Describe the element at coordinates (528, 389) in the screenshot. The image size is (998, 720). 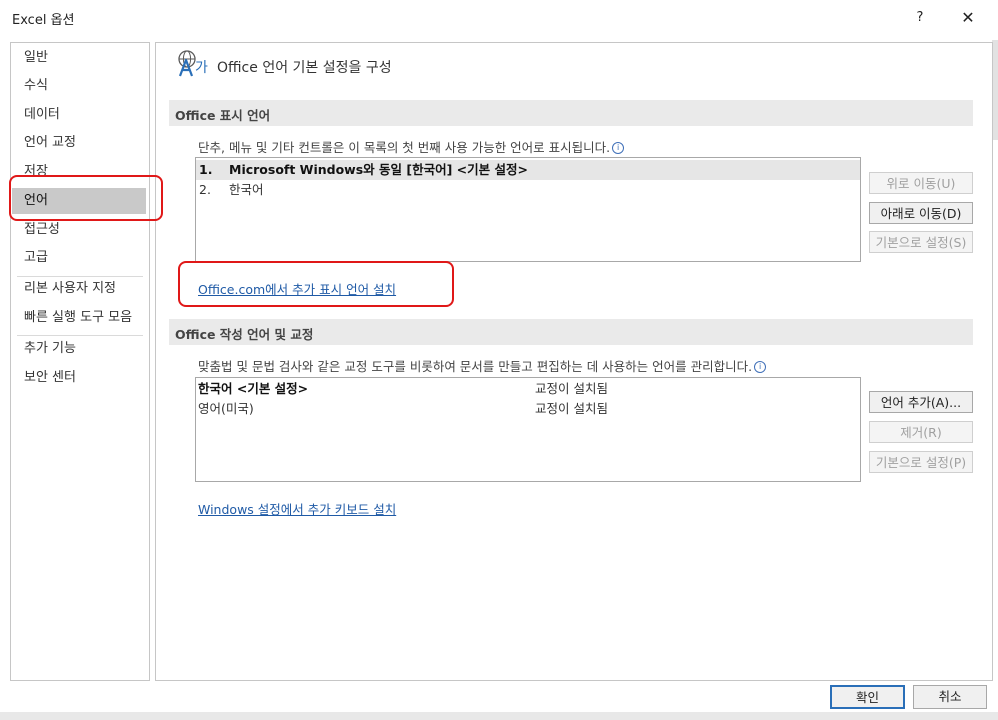
I see `list-item: 한국어 <기본 설정> 교정이 설치됨` at that location.